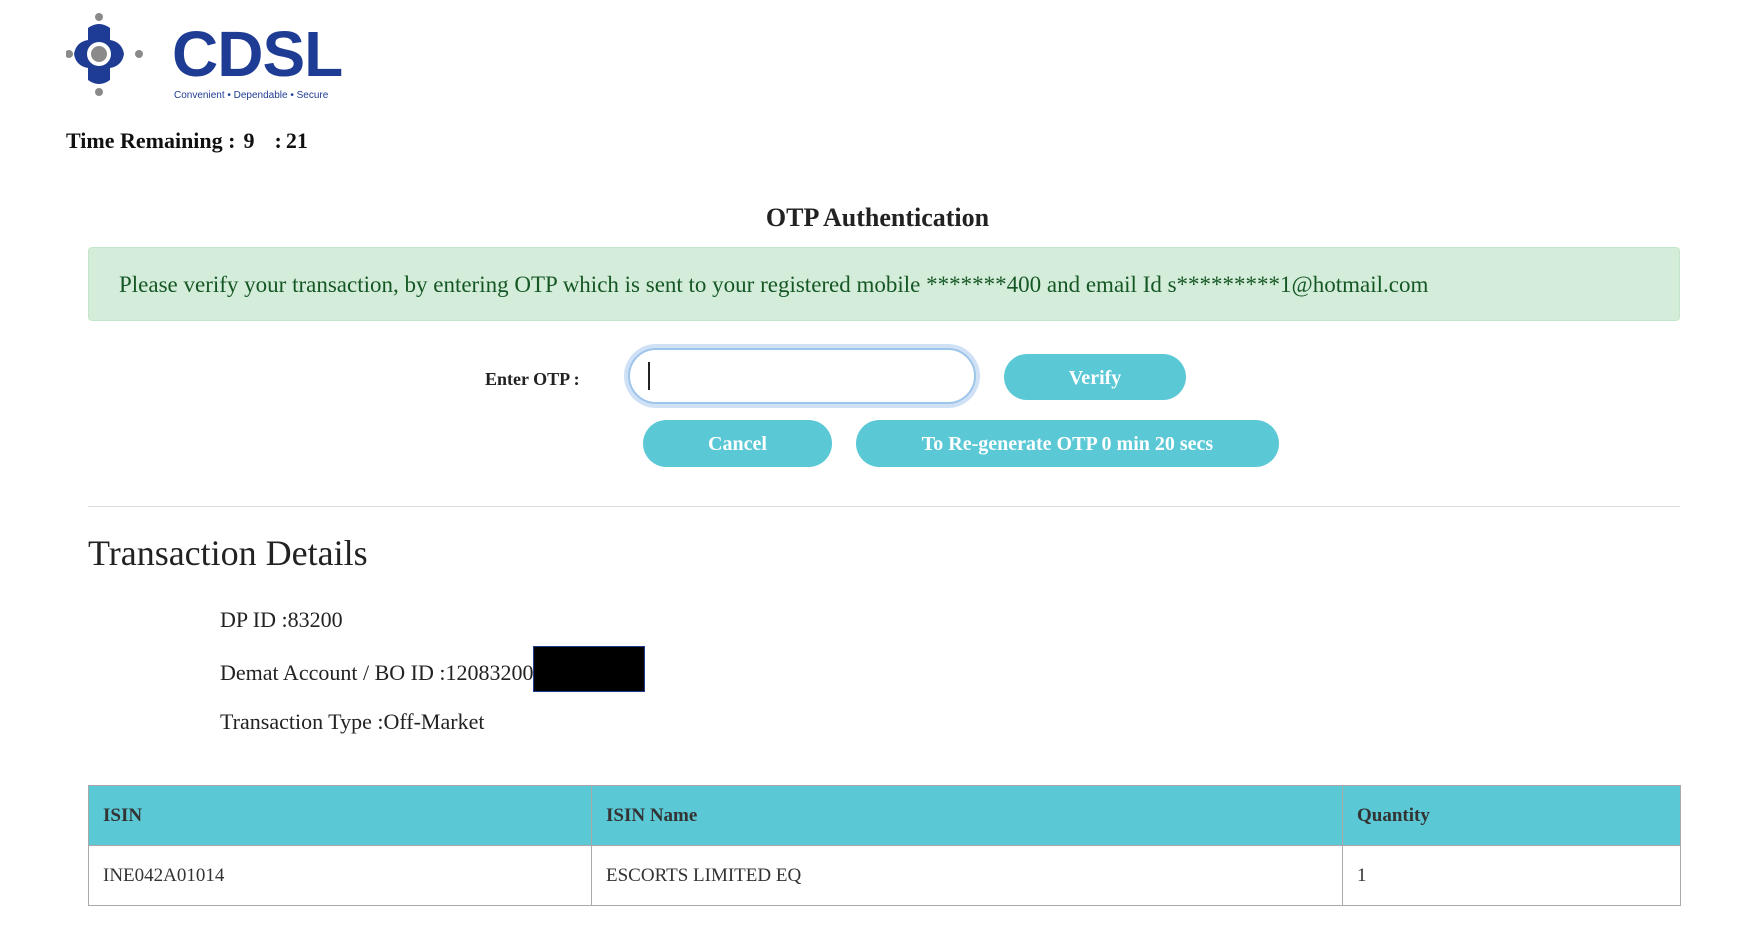 The image size is (1755, 942). I want to click on cancel-button: Cancel, so click(737, 443).